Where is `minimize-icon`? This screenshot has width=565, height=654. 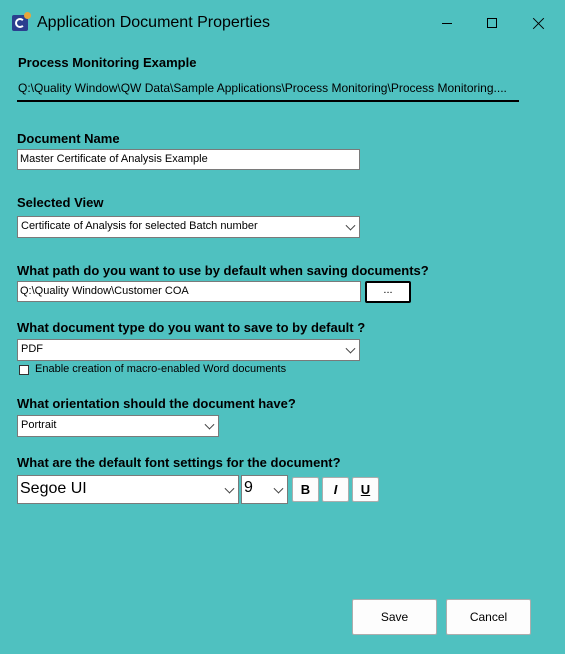
minimize-icon is located at coordinates (447, 23).